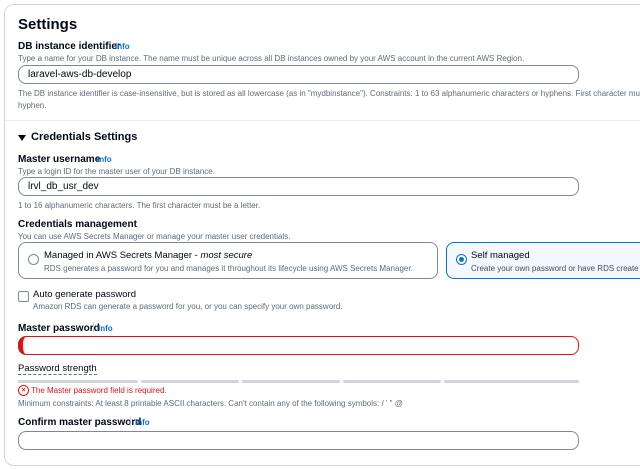 The width and height of the screenshot is (640, 469). What do you see at coordinates (298, 345) in the screenshot?
I see `master-password-input` at bounding box center [298, 345].